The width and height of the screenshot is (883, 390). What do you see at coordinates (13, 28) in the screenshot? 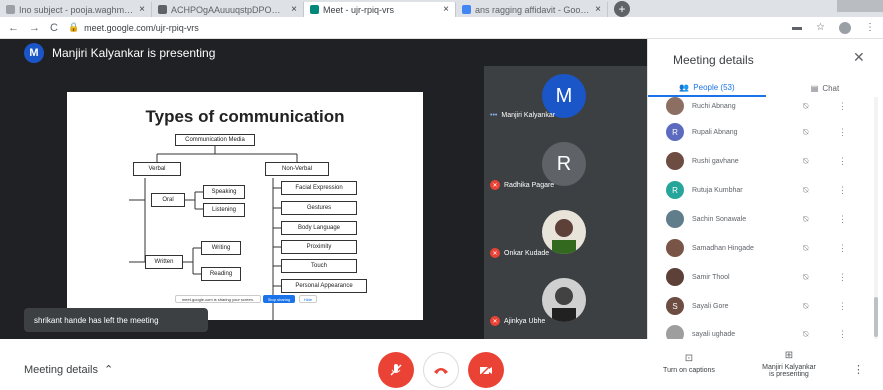
I see `back-icon: ←` at bounding box center [13, 28].